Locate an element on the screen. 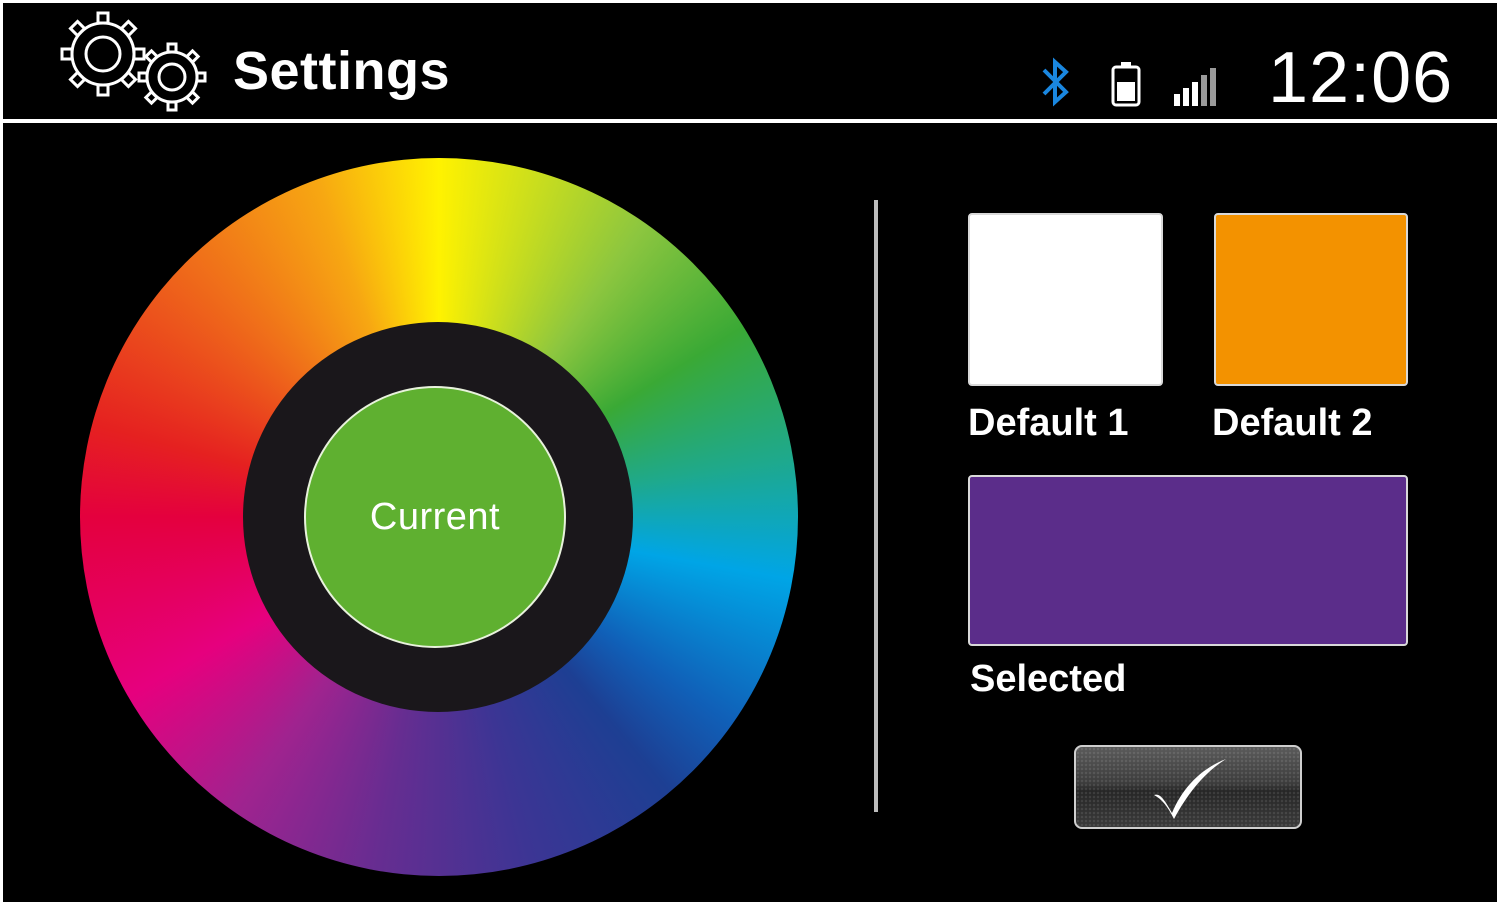 This screenshot has height=902, width=1500. header-bar: Settings 12:06 is located at coordinates (750, 60).